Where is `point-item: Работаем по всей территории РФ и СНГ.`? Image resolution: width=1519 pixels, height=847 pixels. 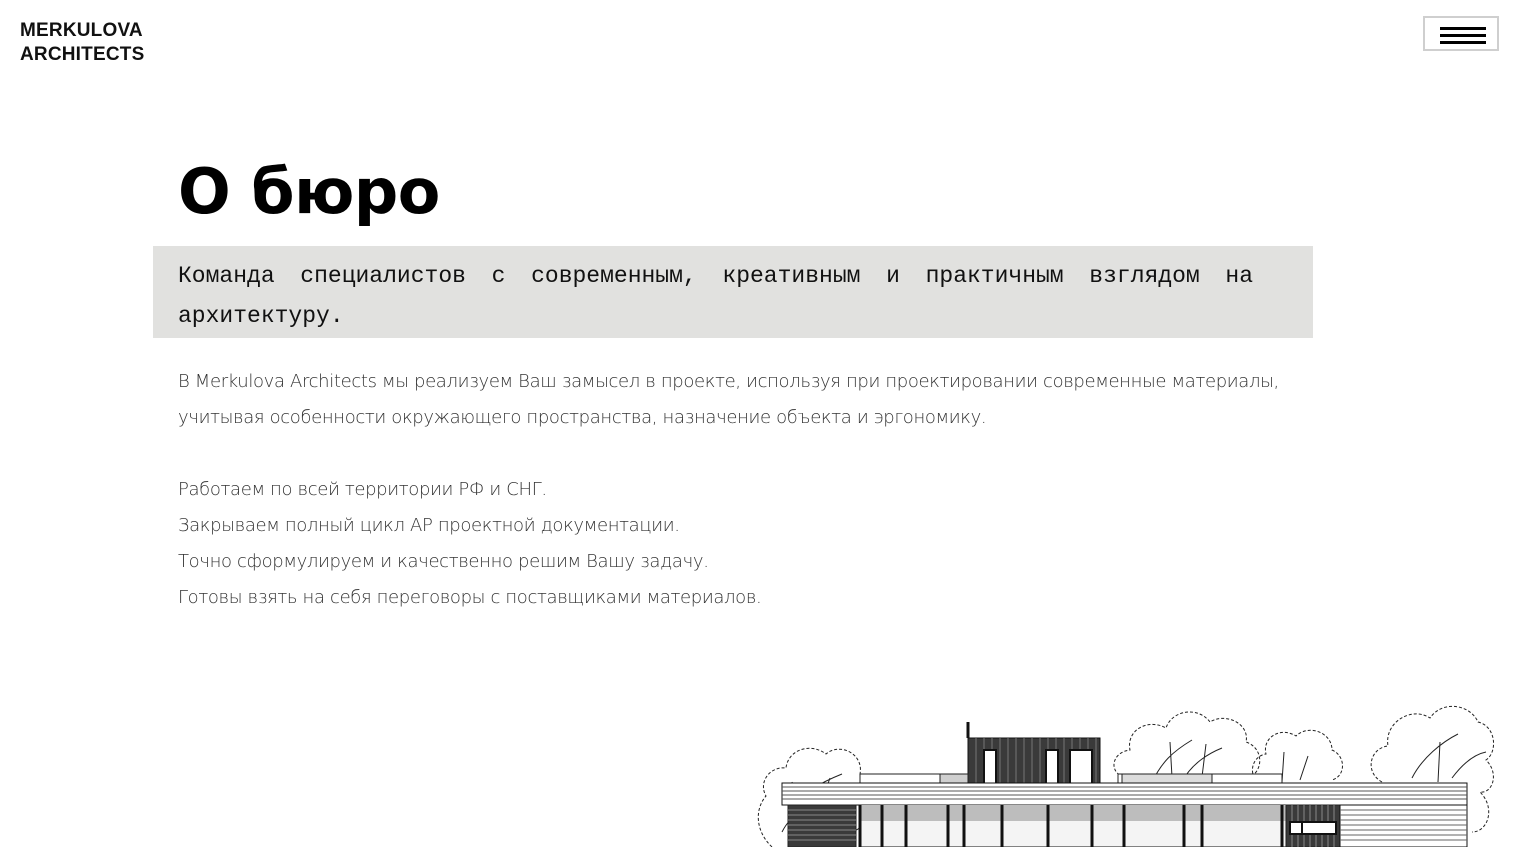
point-item: Работаем по всей территории РФ и СНГ. is located at coordinates (362, 489).